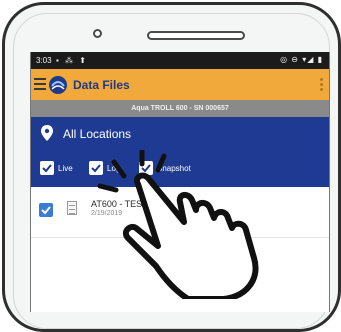 This screenshot has height=332, width=341. Describe the element at coordinates (58, 85) in the screenshot. I see `app-logo-icon` at that location.